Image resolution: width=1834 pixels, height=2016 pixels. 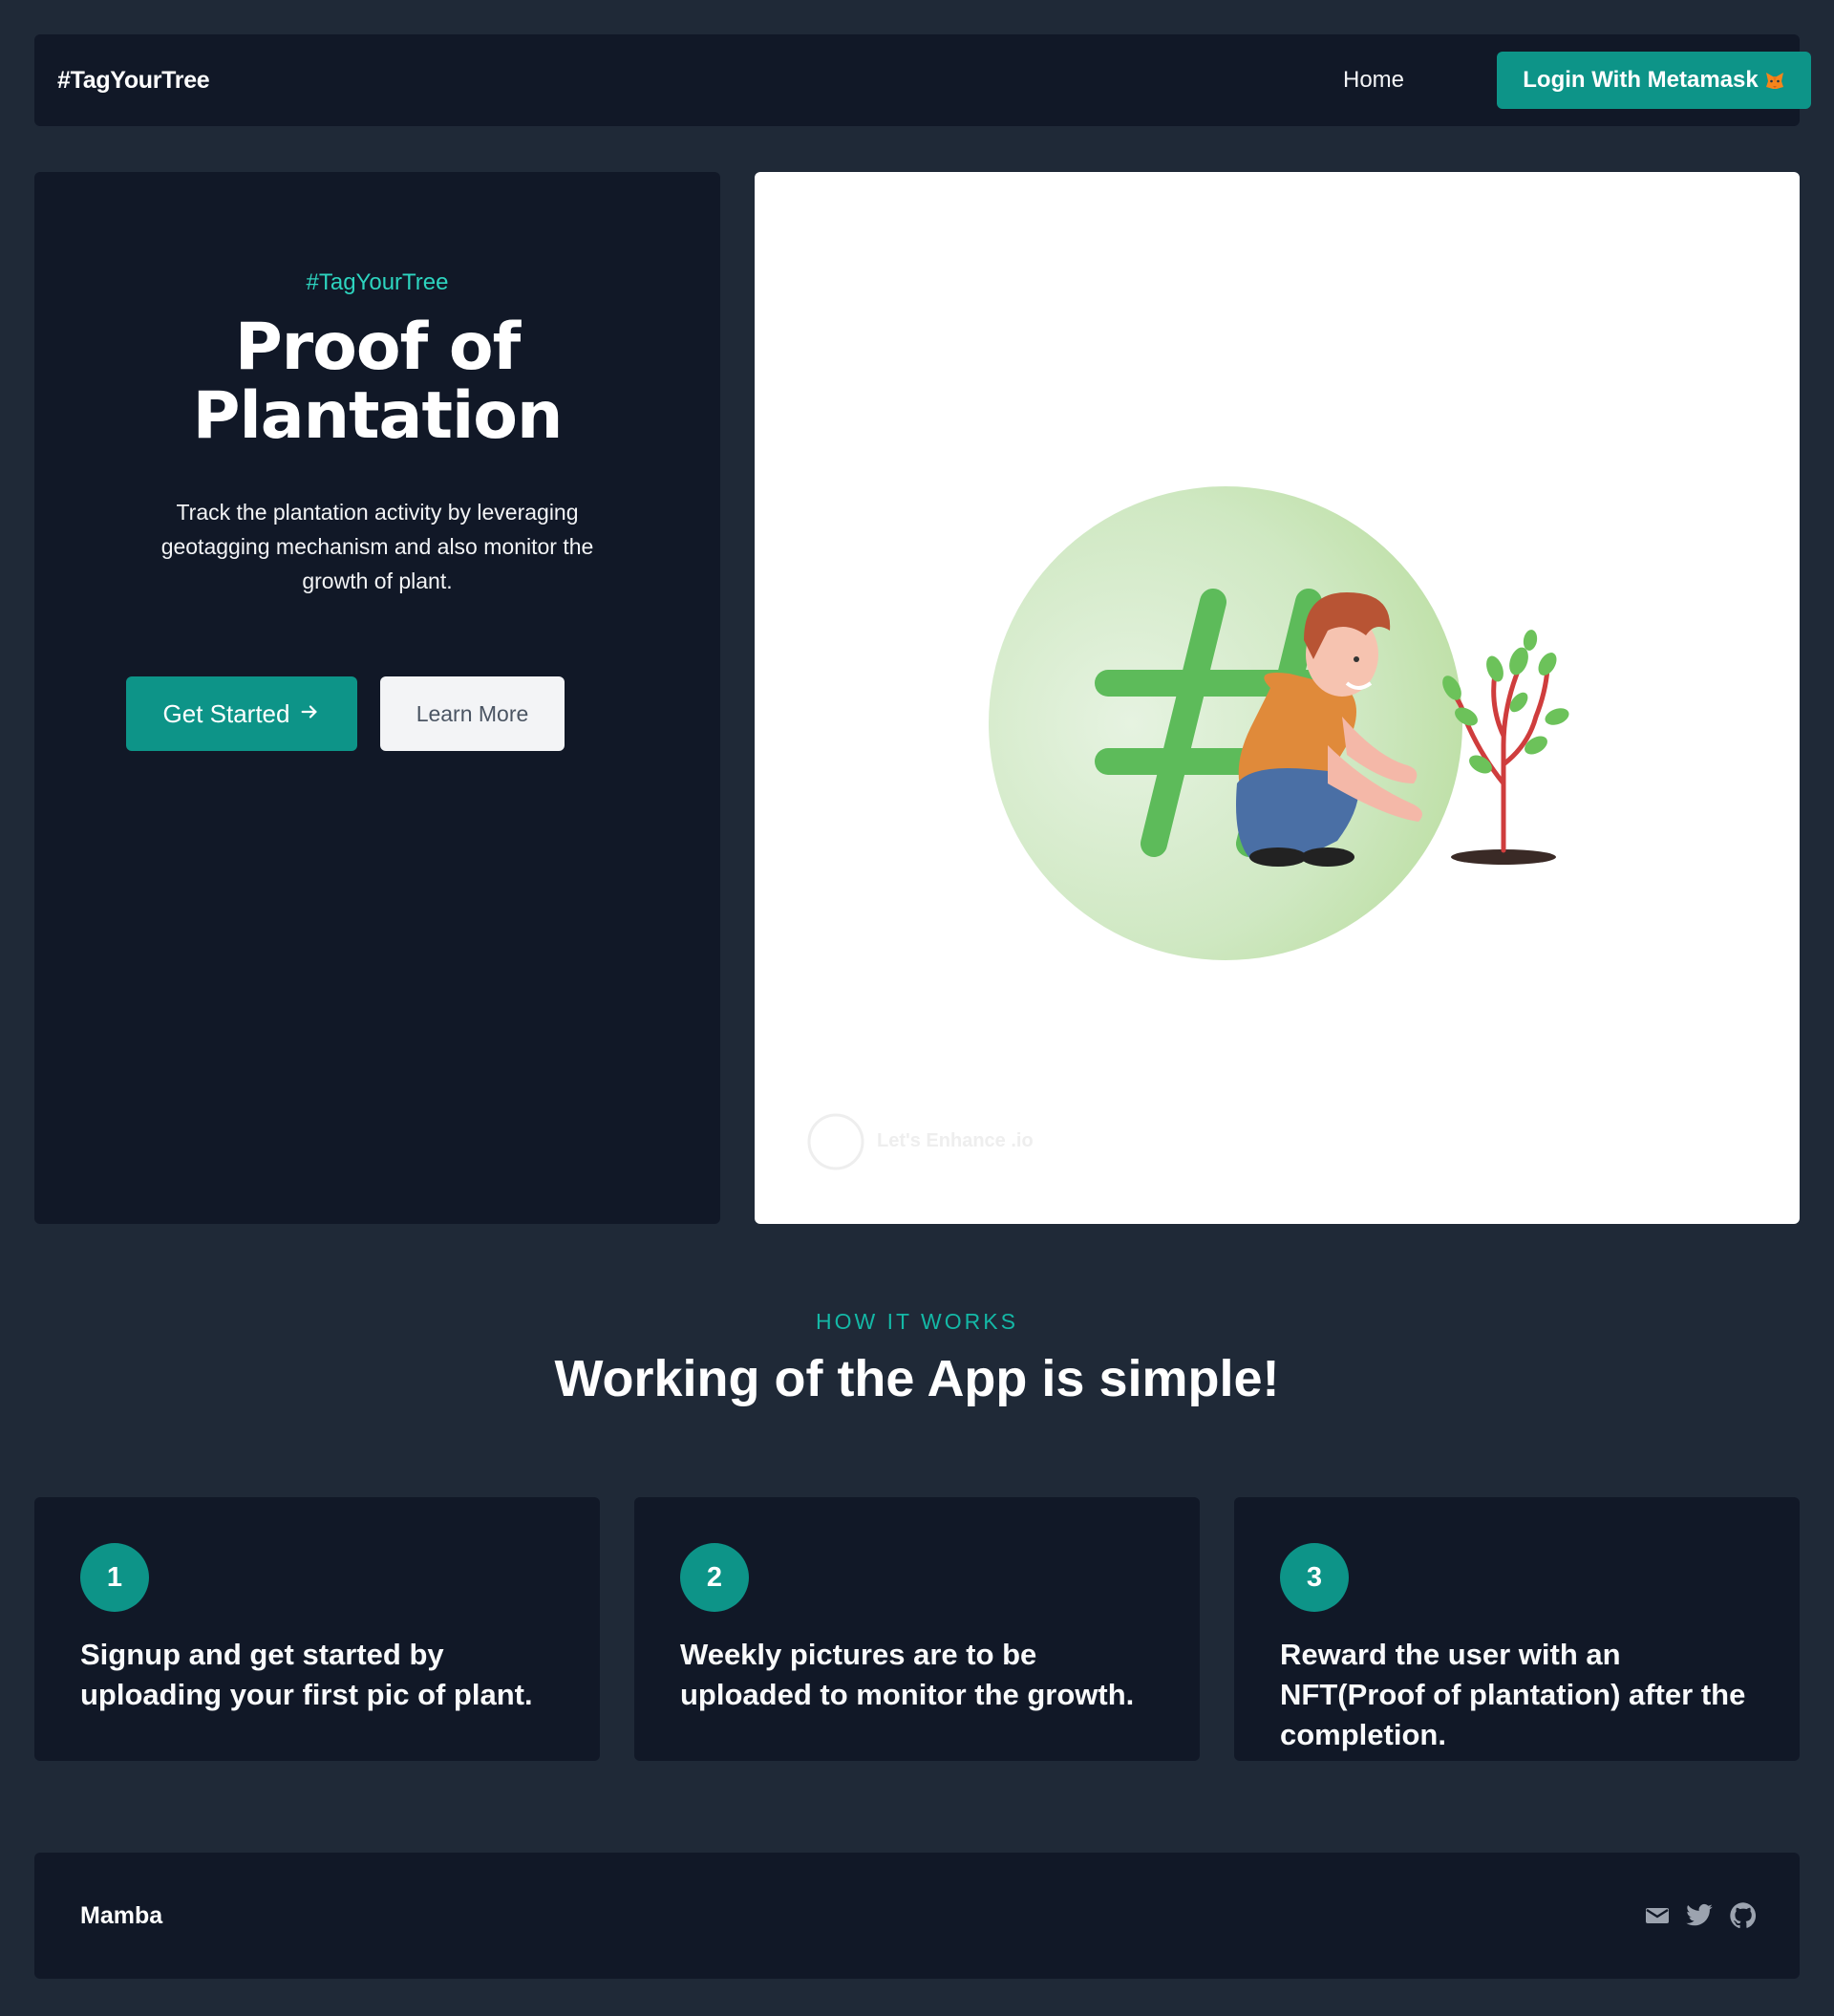 What do you see at coordinates (1743, 1916) in the screenshot?
I see `github-icon` at bounding box center [1743, 1916].